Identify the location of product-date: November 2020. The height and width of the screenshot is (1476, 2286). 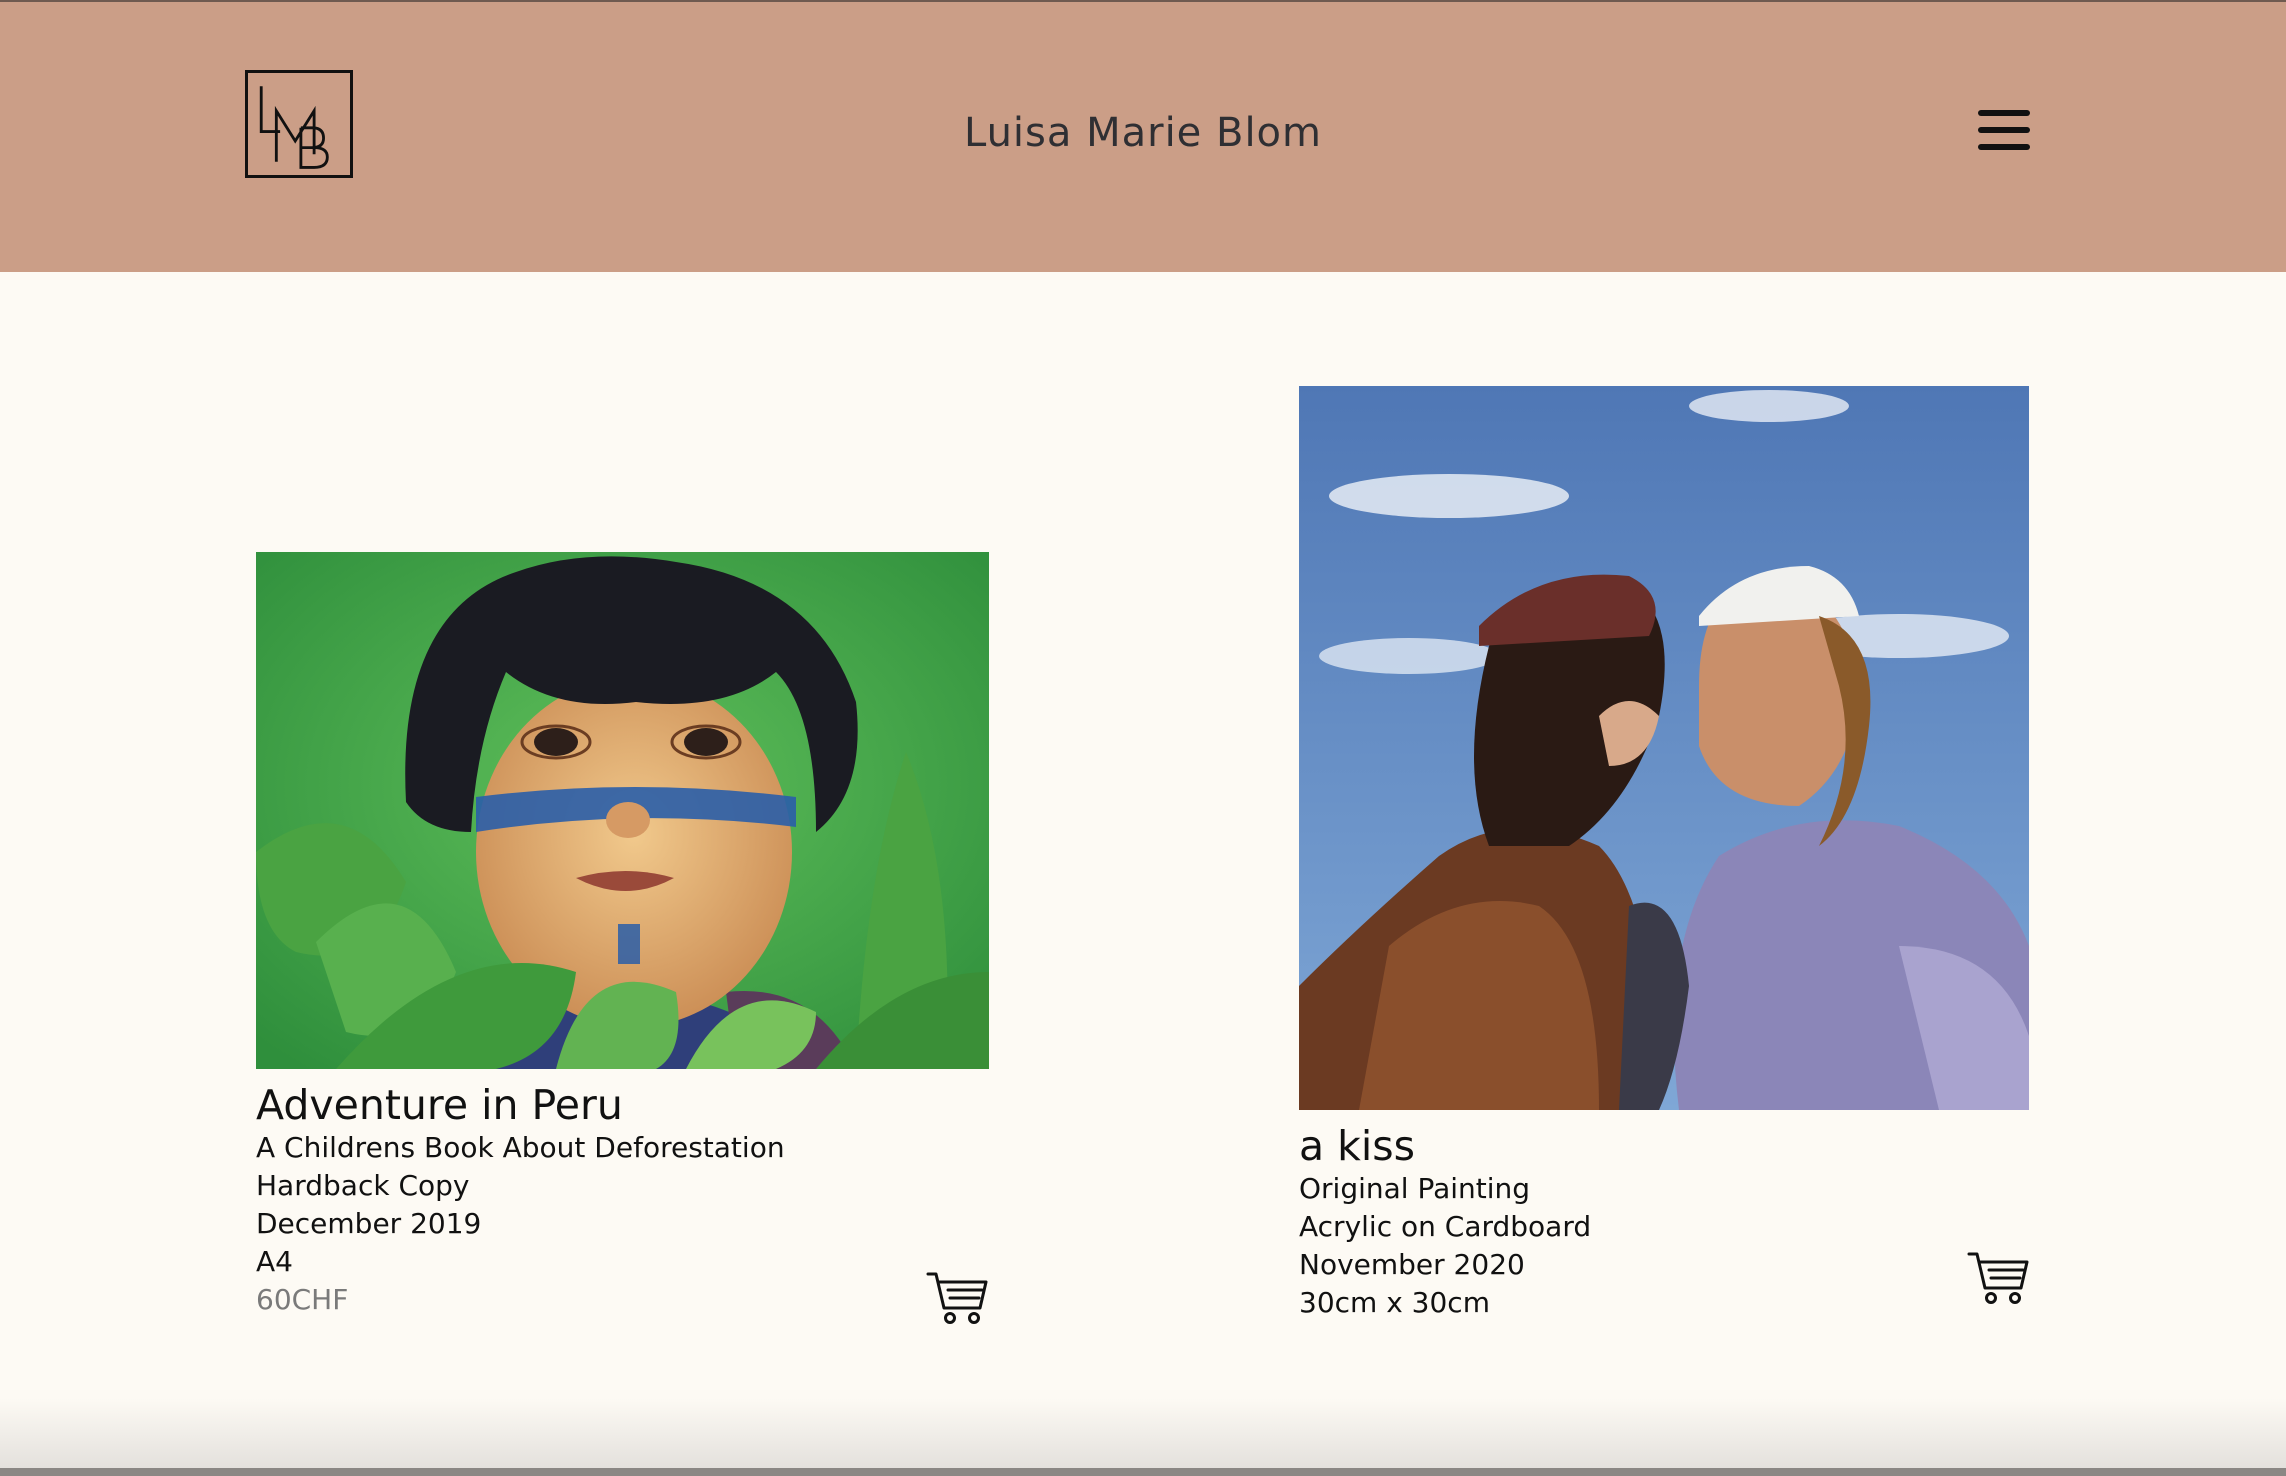
(1412, 1264).